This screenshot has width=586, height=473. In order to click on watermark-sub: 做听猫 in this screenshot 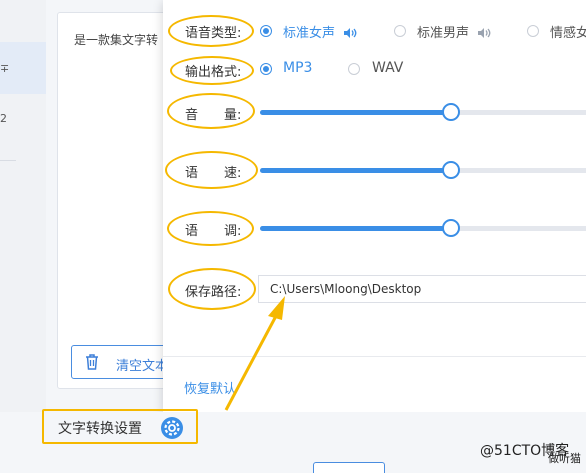, I will do `click(564, 458)`.